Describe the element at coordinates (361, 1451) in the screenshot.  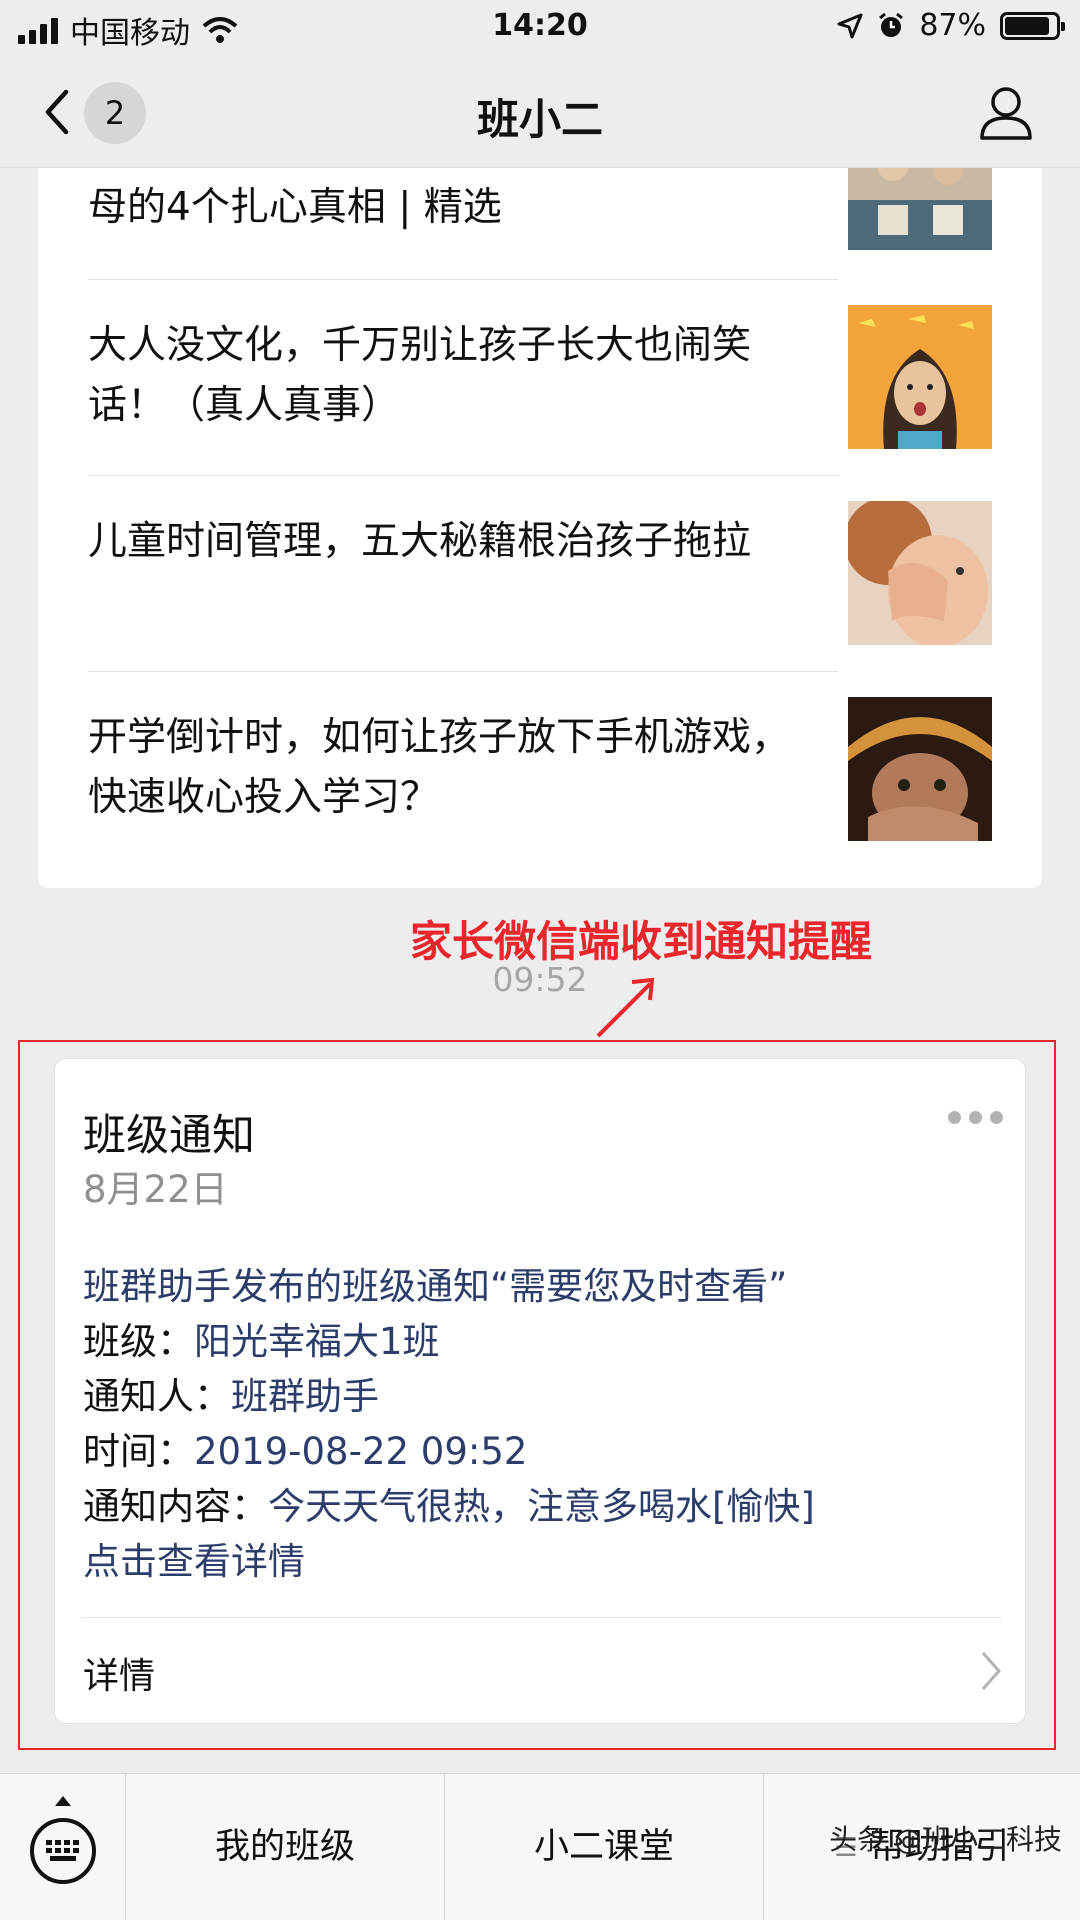
I see `time-value: 2019-08-22 09:52` at that location.